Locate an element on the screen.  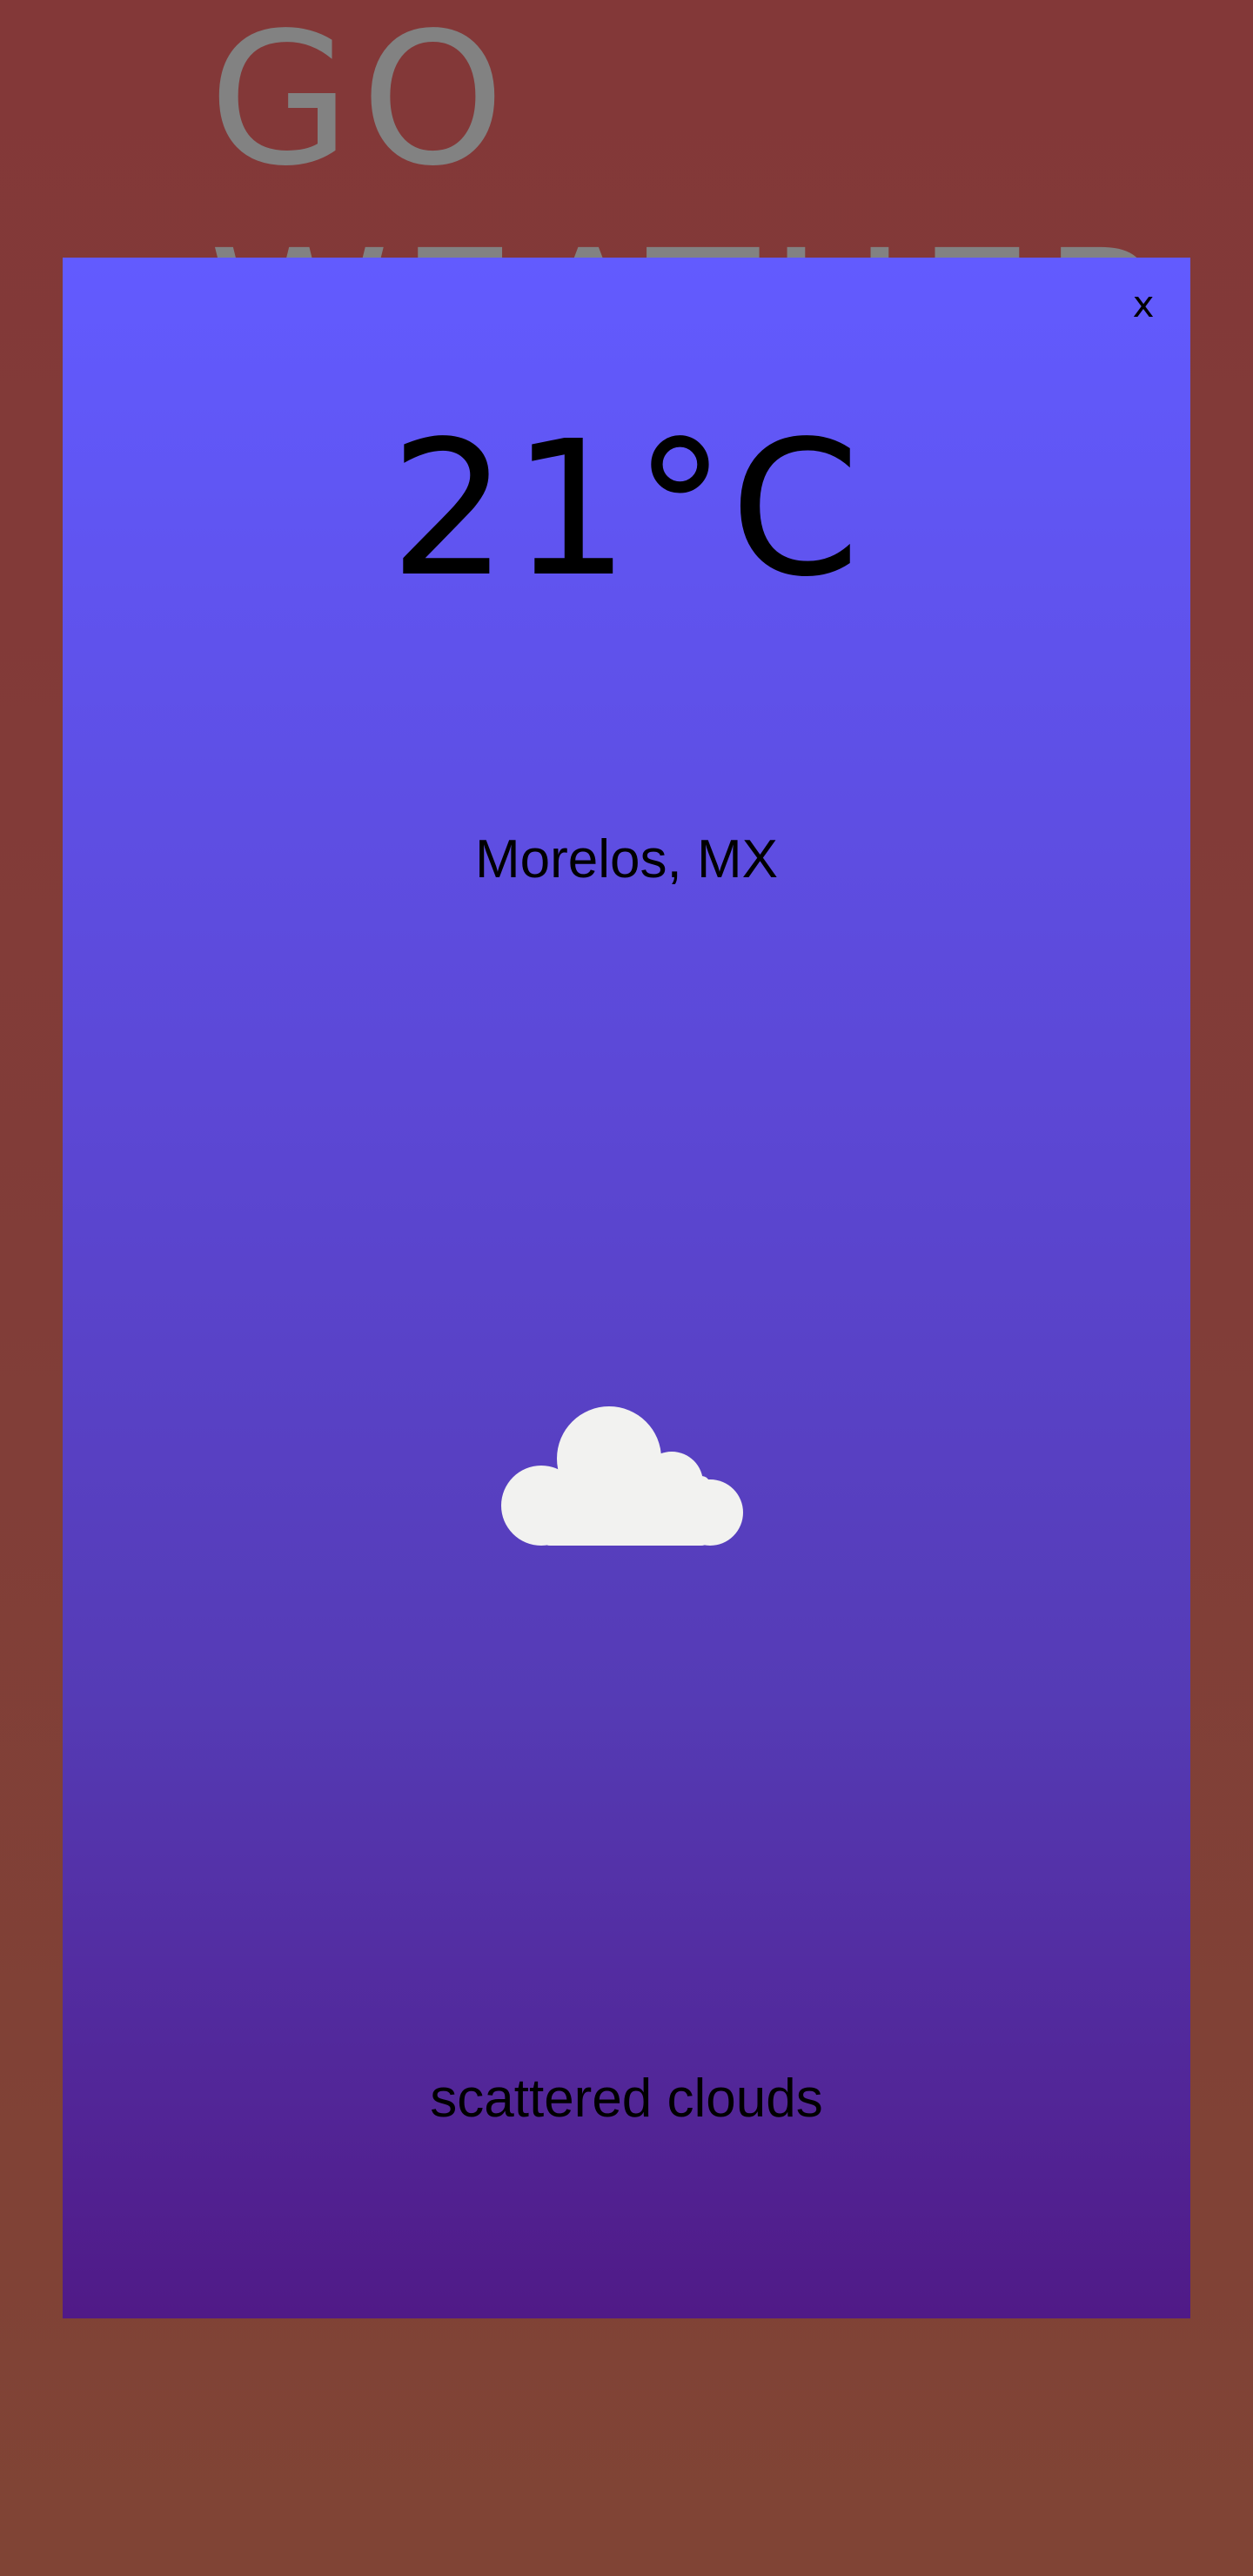
location-label: Morelos, MX is located at coordinates (626, 859).